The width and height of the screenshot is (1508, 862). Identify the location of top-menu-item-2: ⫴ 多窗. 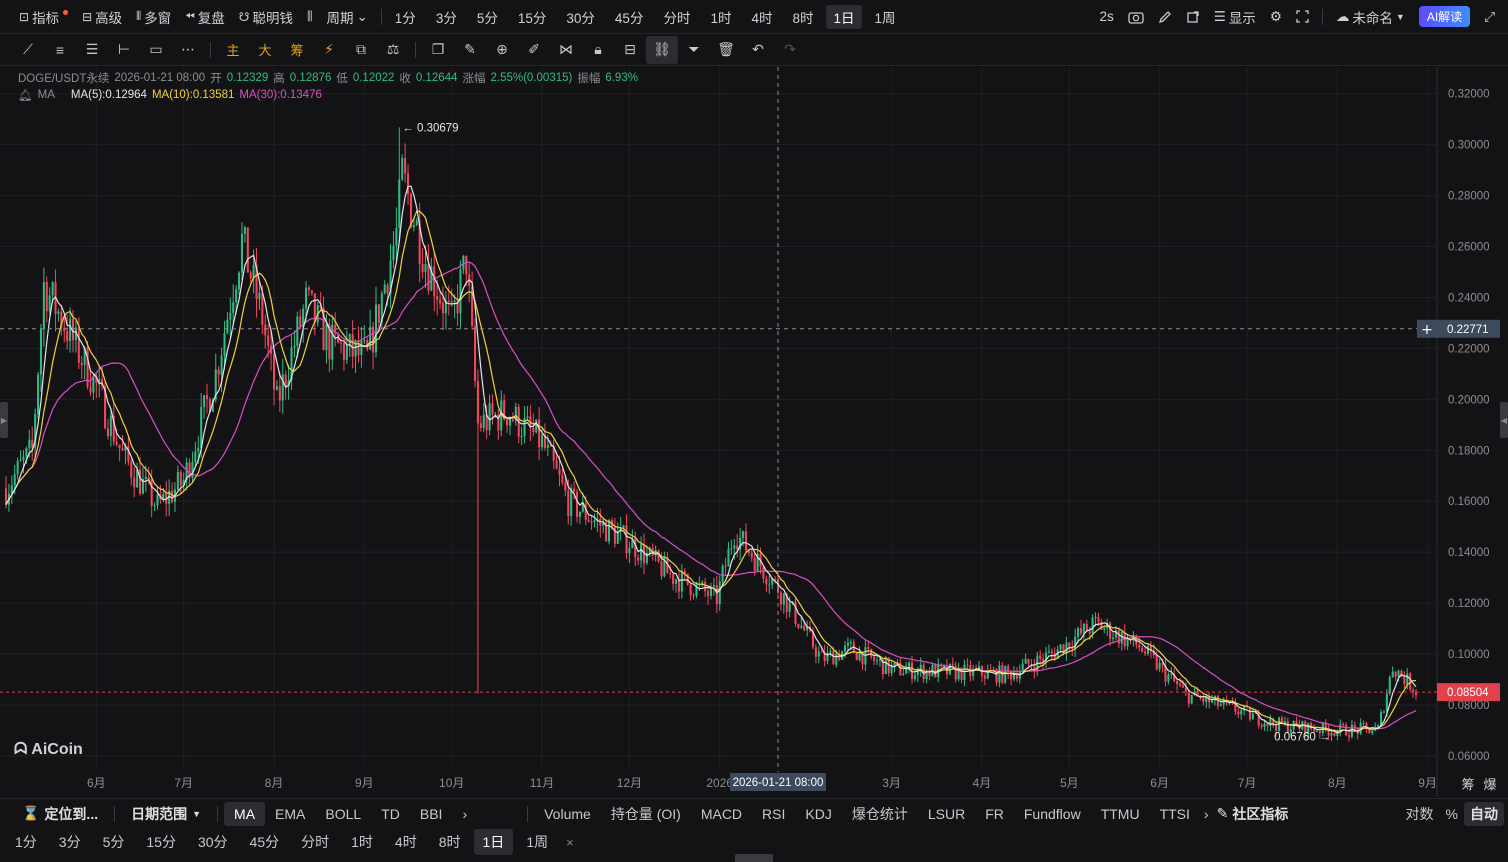
(153, 17).